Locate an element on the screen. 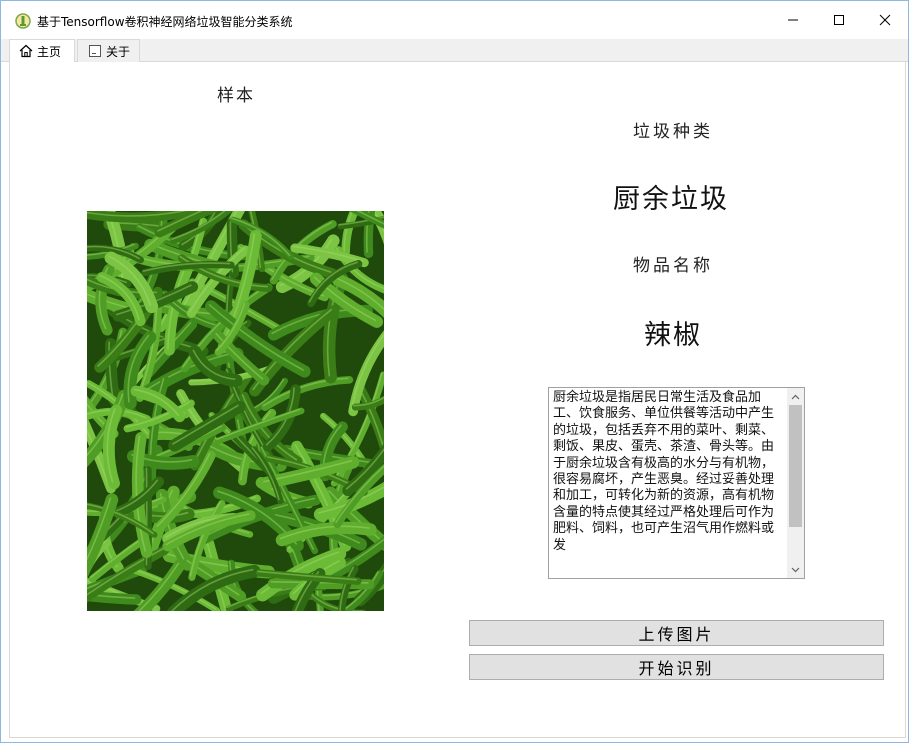 This screenshot has height=743, width=909. window-title: 基于Tensorflow卷积神经网络垃圾智能分类系统 is located at coordinates (165, 22).